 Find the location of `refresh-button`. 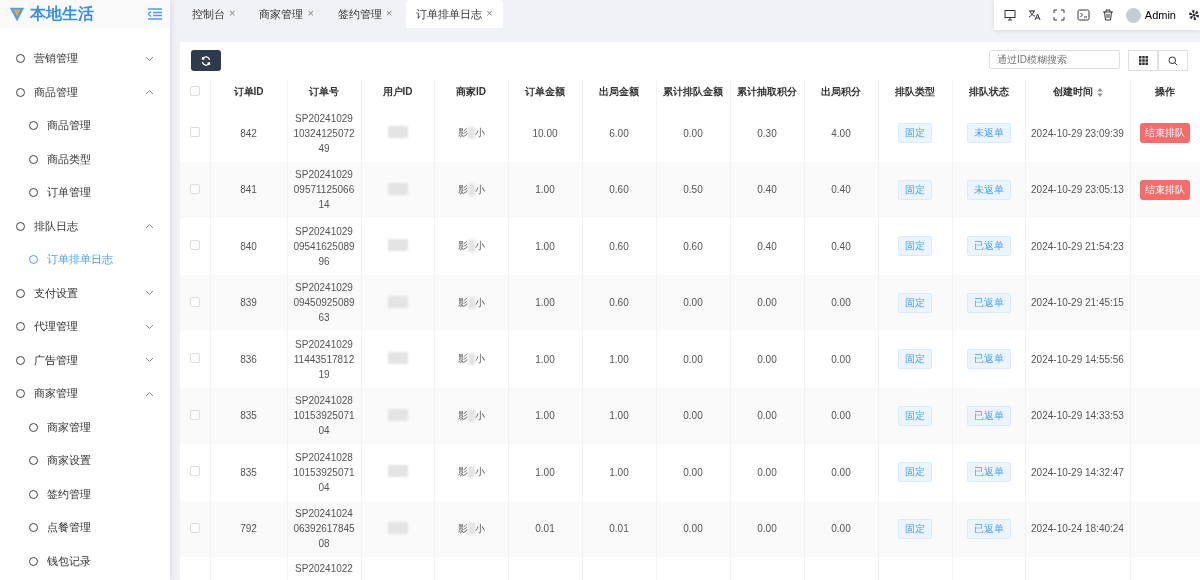

refresh-button is located at coordinates (206, 60).